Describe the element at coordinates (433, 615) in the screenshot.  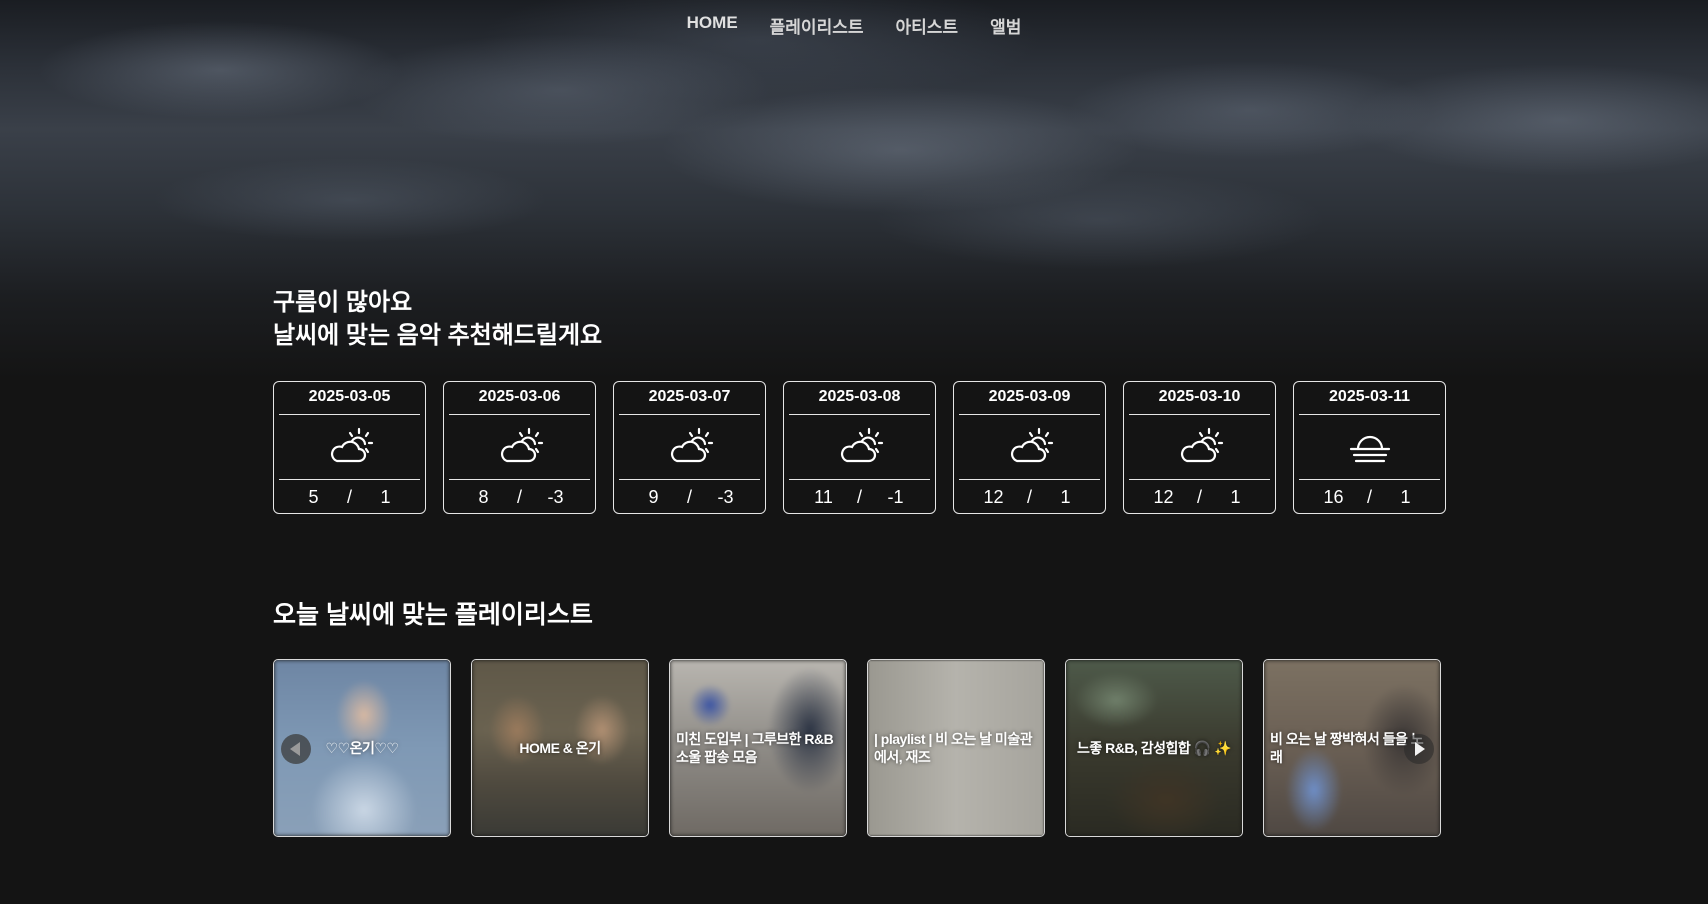
I see `playlist-section-title: 오늘 날씨에 맞는 플레이리스트` at that location.